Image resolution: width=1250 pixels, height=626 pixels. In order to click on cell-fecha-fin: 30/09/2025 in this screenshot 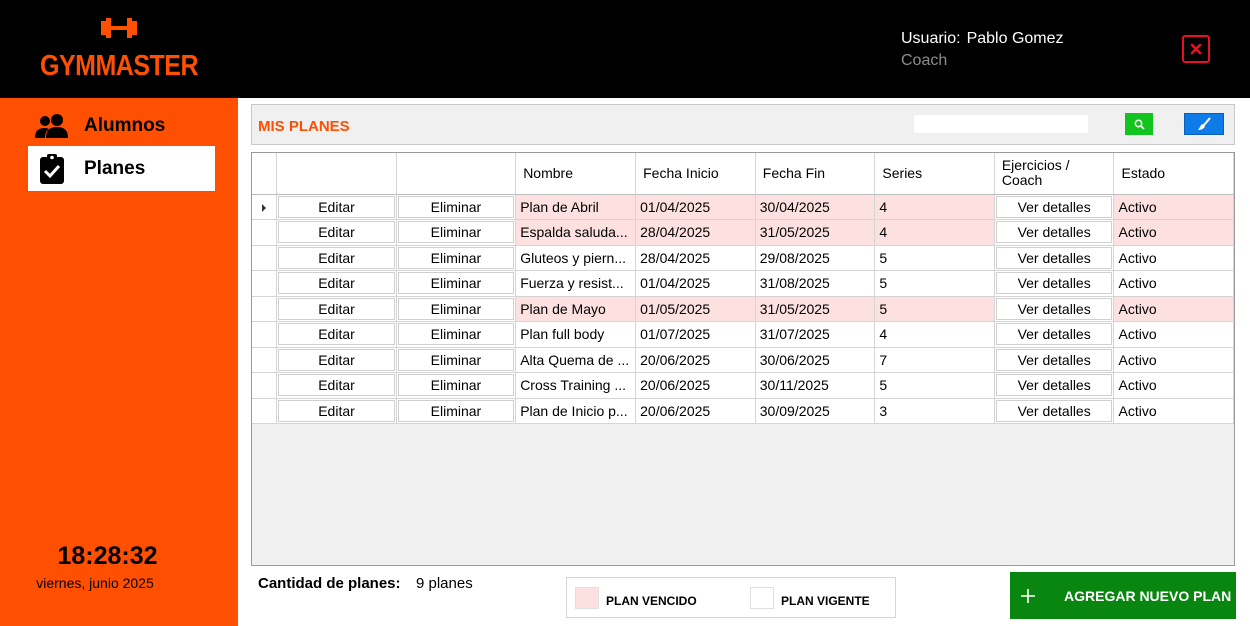, I will do `click(815, 411)`.